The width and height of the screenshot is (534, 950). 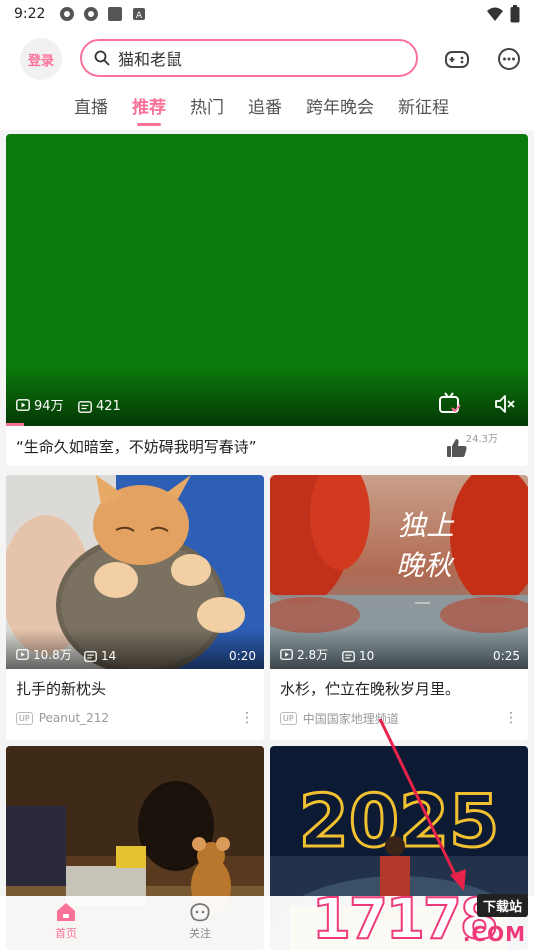 I want to click on nav-home-label: 首页, so click(x=66, y=933).